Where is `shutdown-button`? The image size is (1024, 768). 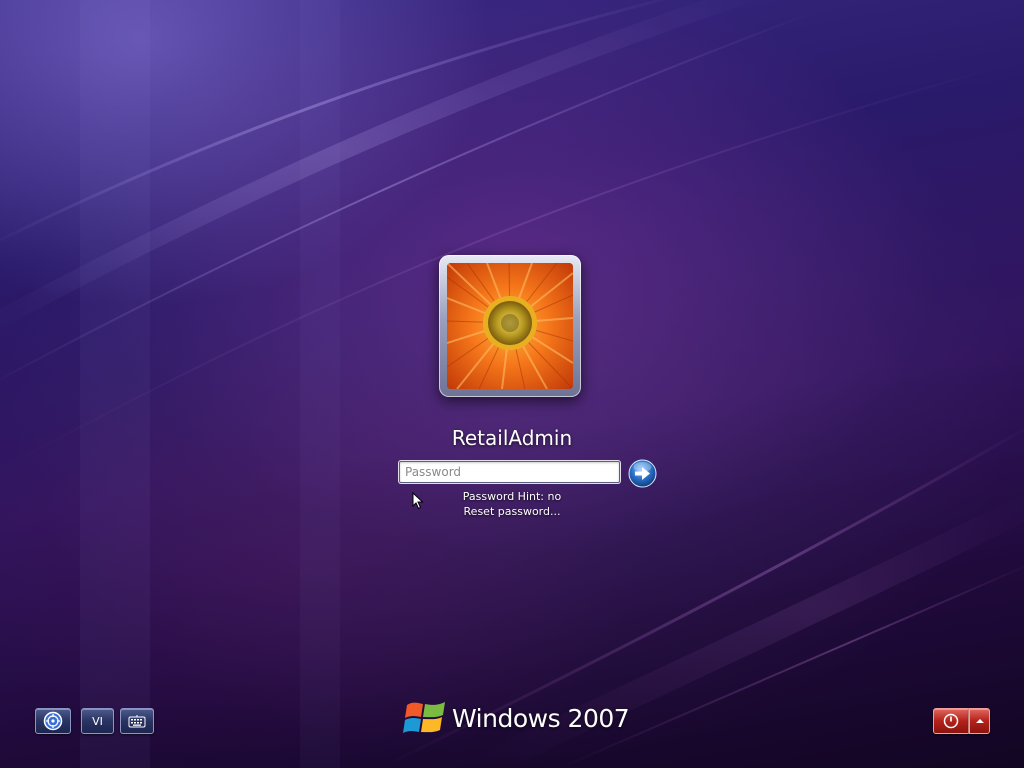 shutdown-button is located at coordinates (951, 721).